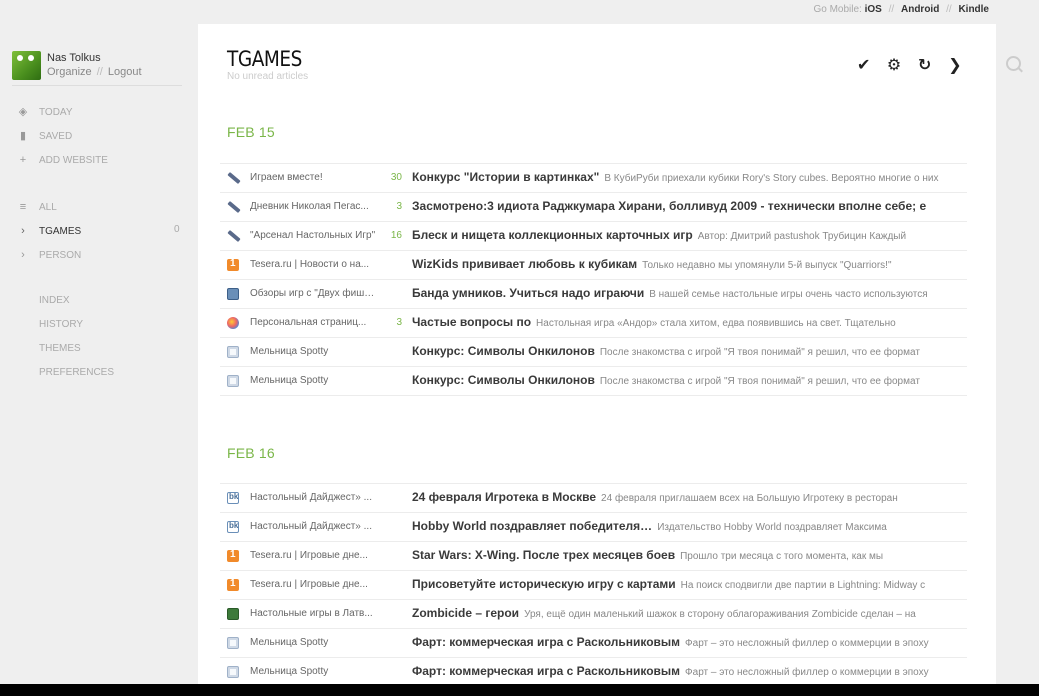  What do you see at coordinates (505, 177) in the screenshot?
I see `story-title: Конкурс "Истории в картинках"` at bounding box center [505, 177].